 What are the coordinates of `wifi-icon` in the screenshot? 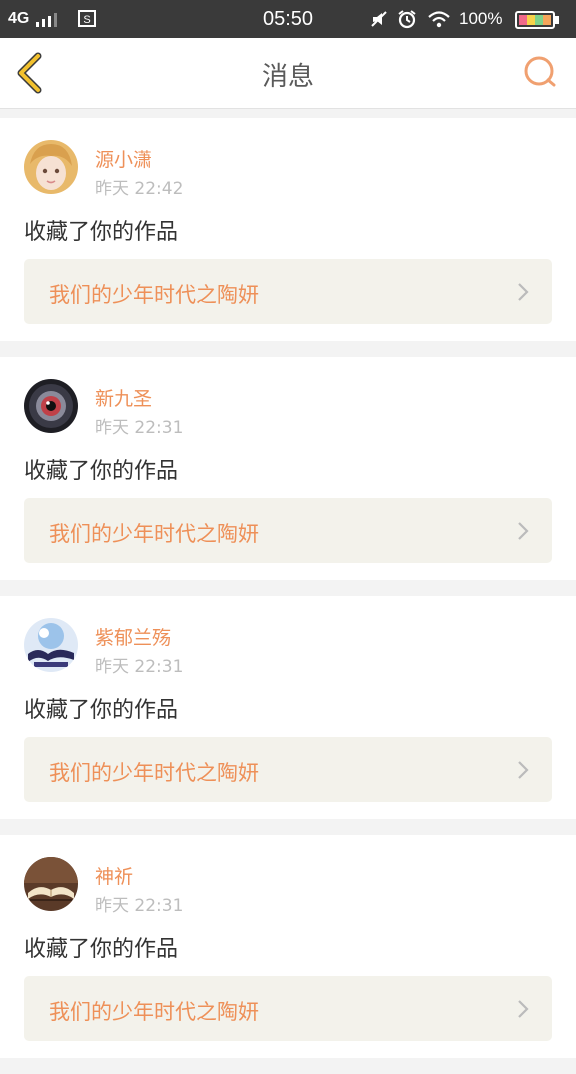 It's located at (439, 19).